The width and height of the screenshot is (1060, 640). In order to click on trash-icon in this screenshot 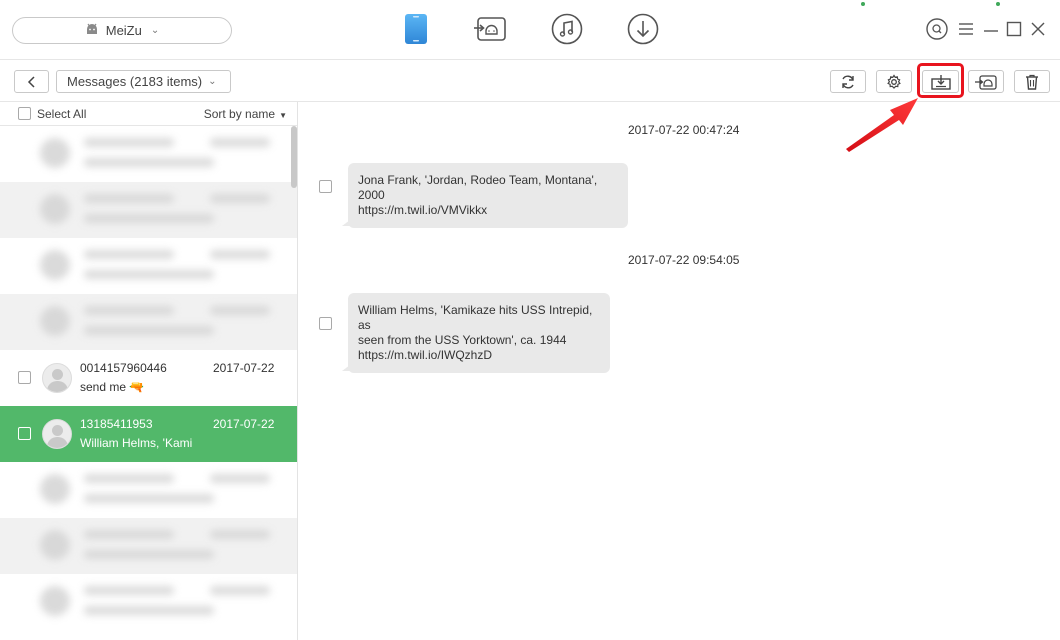, I will do `click(1032, 82)`.